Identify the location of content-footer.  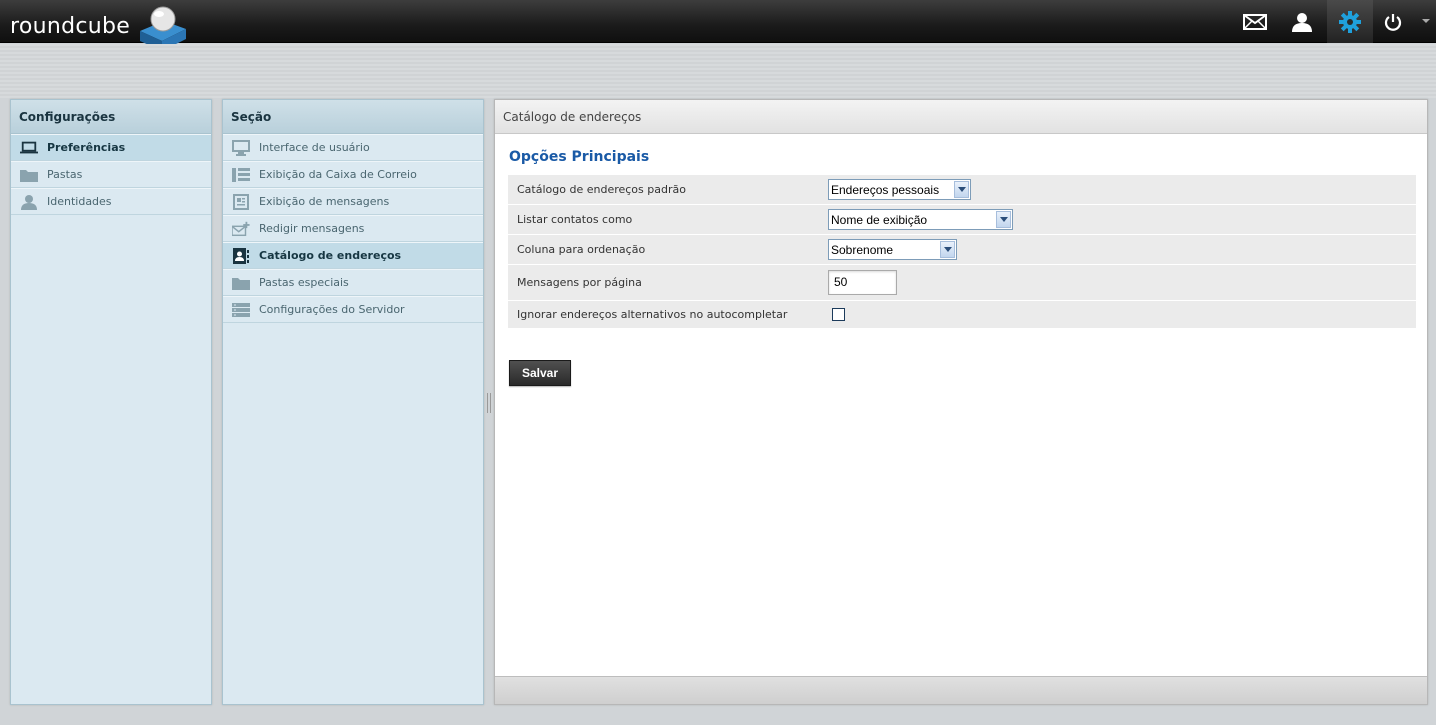
(961, 690).